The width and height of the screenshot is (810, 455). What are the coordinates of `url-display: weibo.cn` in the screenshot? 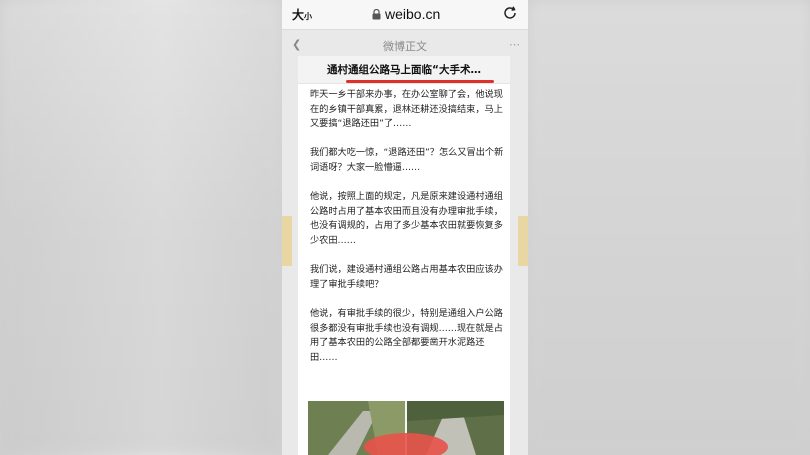 It's located at (406, 14).